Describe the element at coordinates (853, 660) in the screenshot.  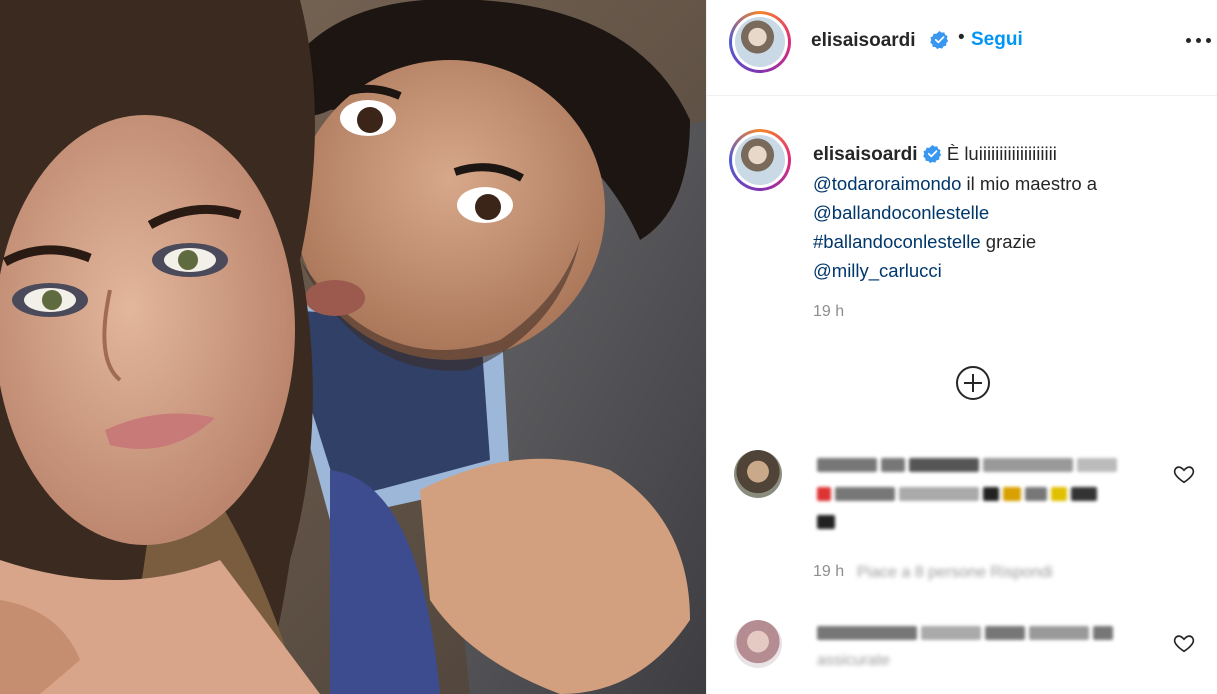
I see `comment-text-blurred: assicurate` at that location.